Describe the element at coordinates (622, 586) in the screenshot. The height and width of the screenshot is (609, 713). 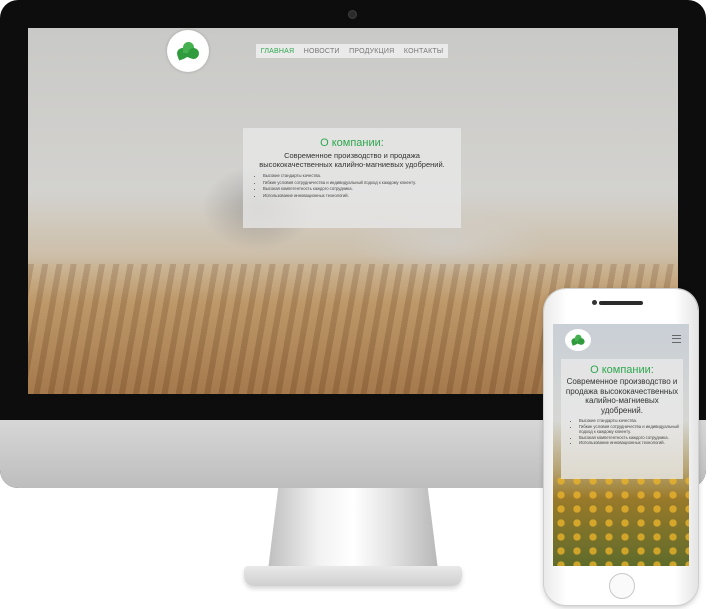
I see `home-button` at that location.